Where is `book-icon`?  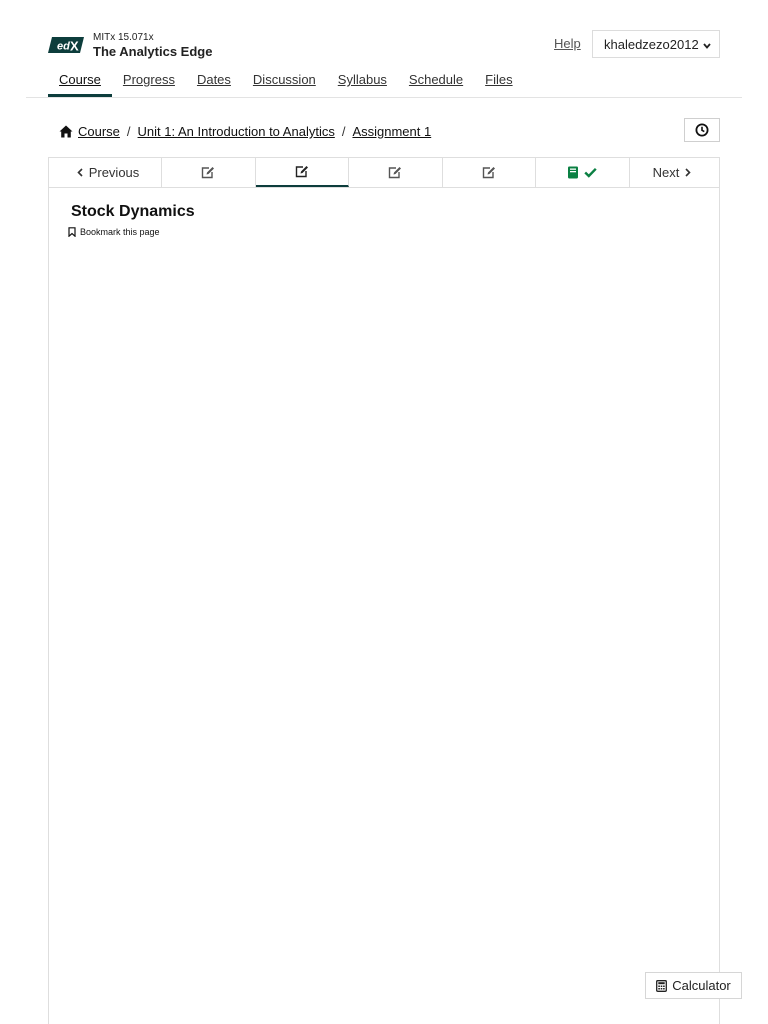 book-icon is located at coordinates (573, 172).